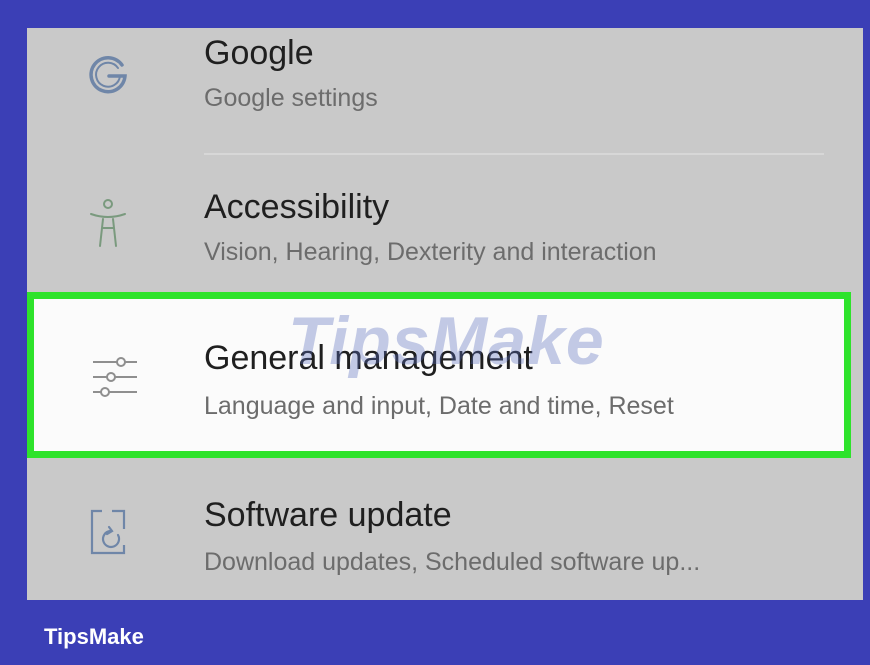  I want to click on sliders-icon, so click(115, 377).